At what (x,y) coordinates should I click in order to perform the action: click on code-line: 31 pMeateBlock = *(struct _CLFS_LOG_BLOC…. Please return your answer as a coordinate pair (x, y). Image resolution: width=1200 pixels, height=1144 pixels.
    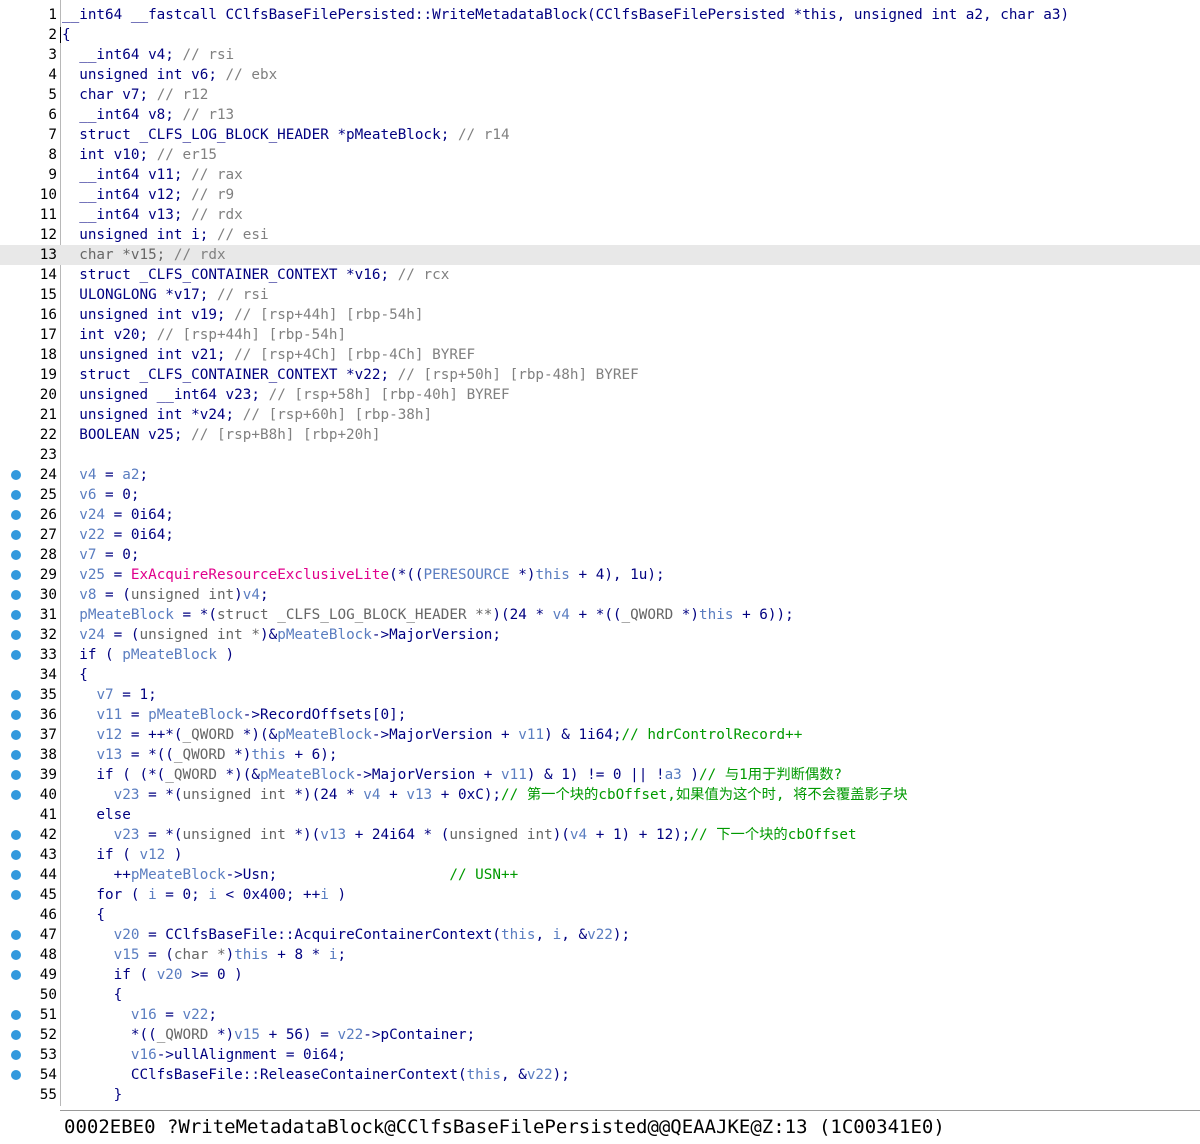
    Looking at the image, I should click on (600, 615).